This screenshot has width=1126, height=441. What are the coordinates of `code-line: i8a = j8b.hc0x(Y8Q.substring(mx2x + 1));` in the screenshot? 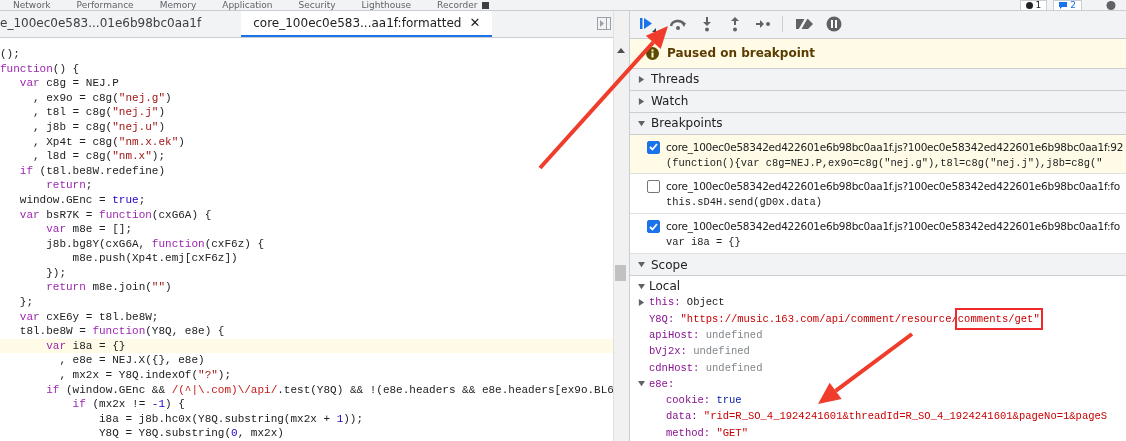 It's located at (231, 419).